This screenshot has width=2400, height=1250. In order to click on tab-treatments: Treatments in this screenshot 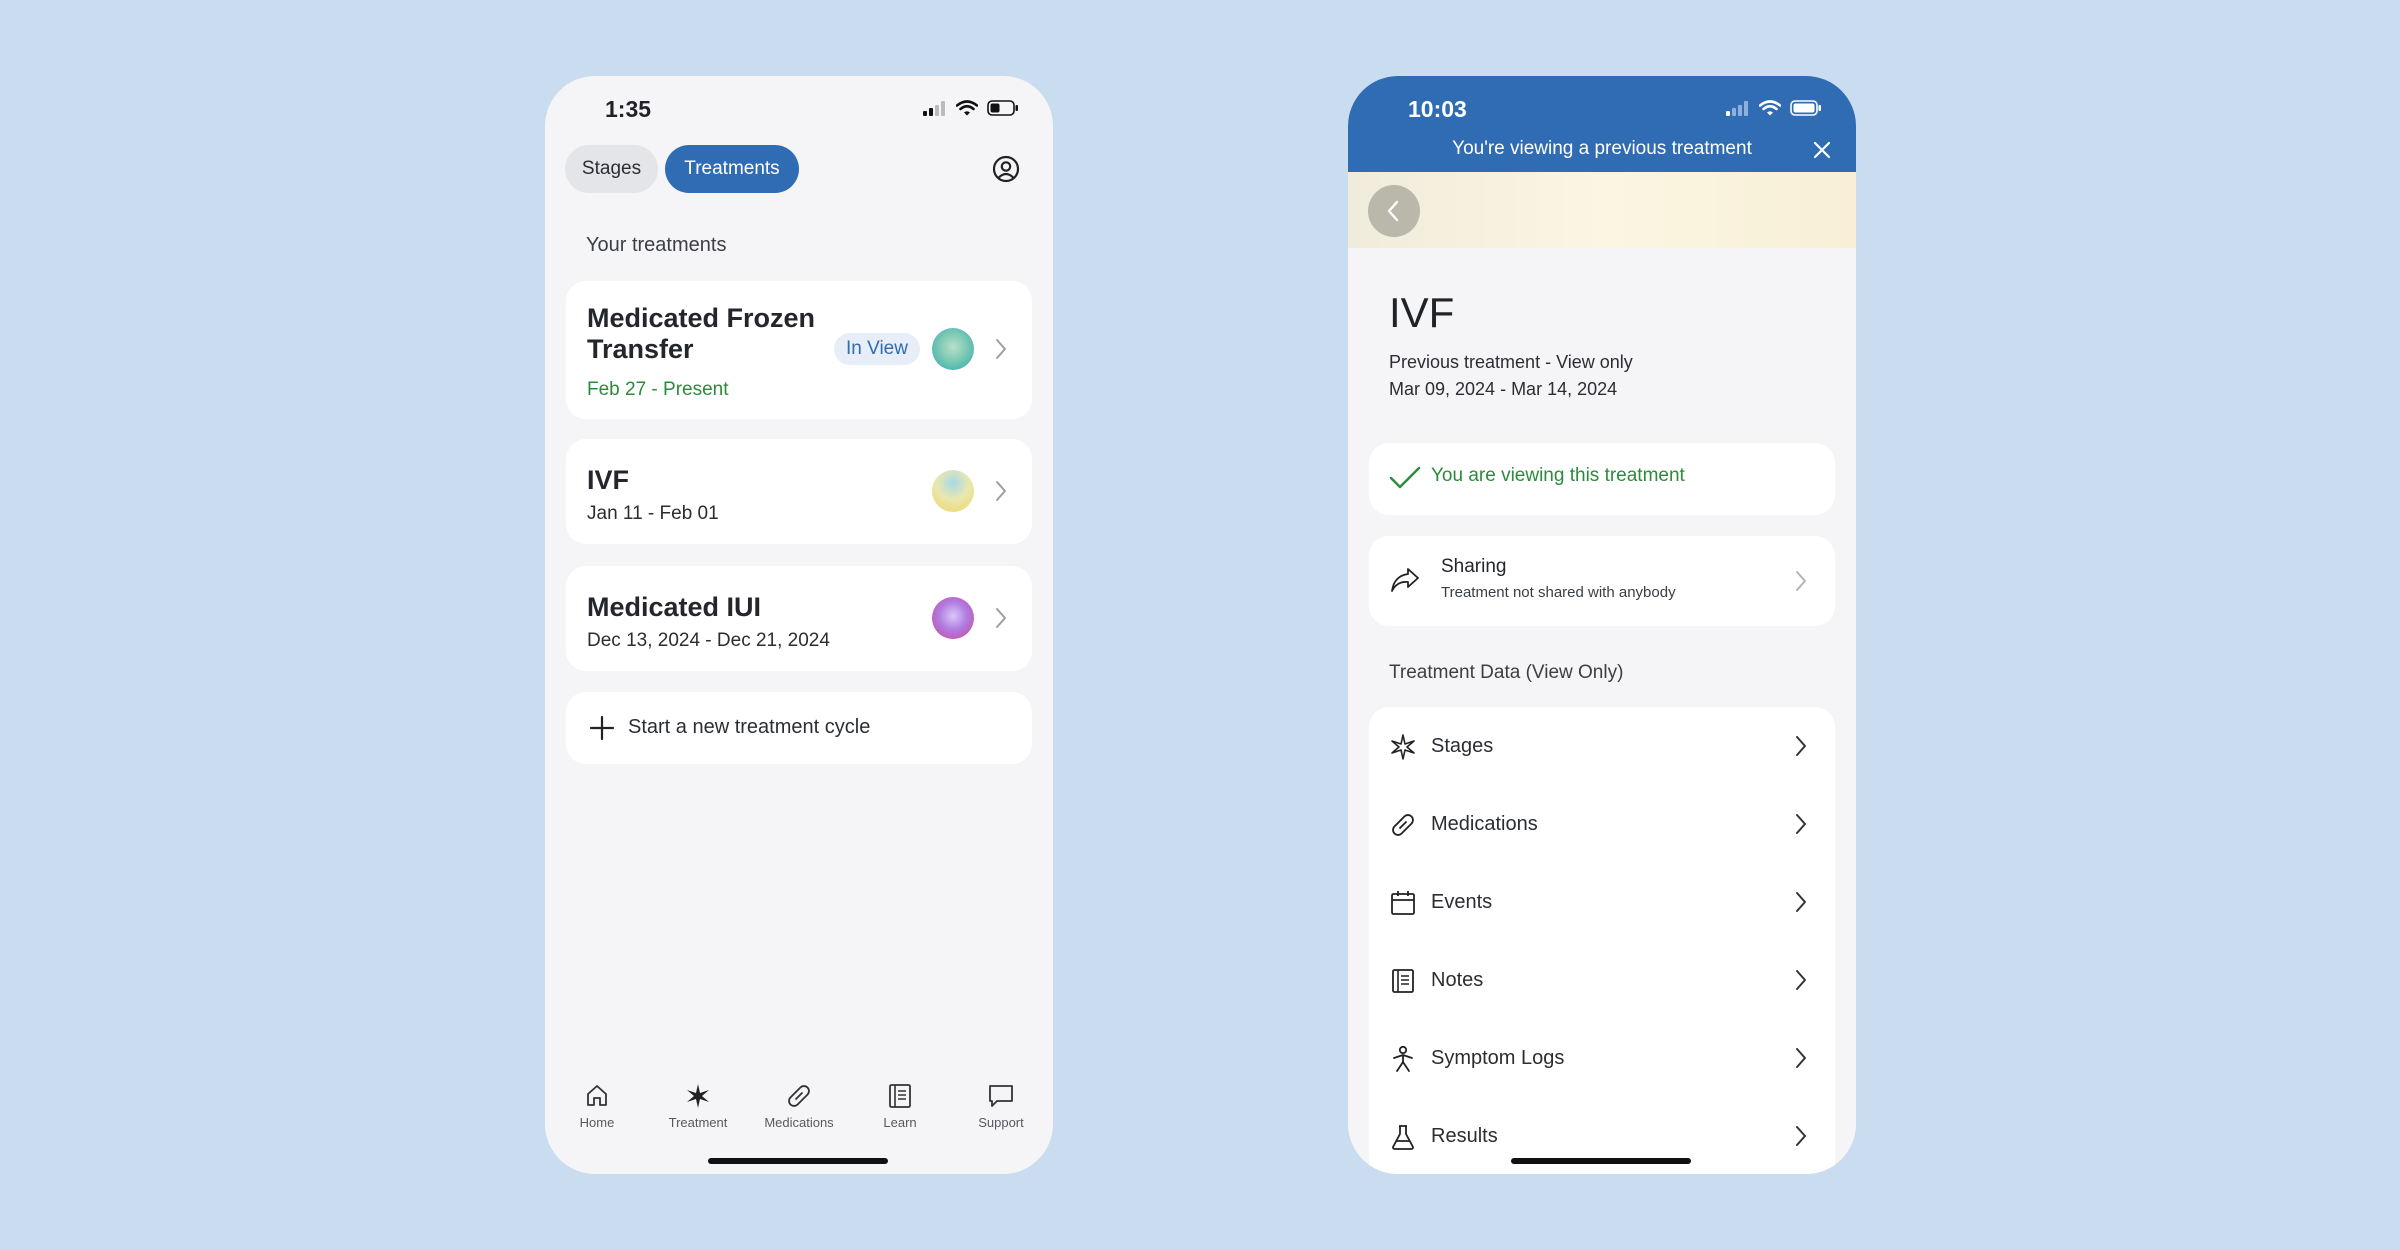, I will do `click(732, 169)`.